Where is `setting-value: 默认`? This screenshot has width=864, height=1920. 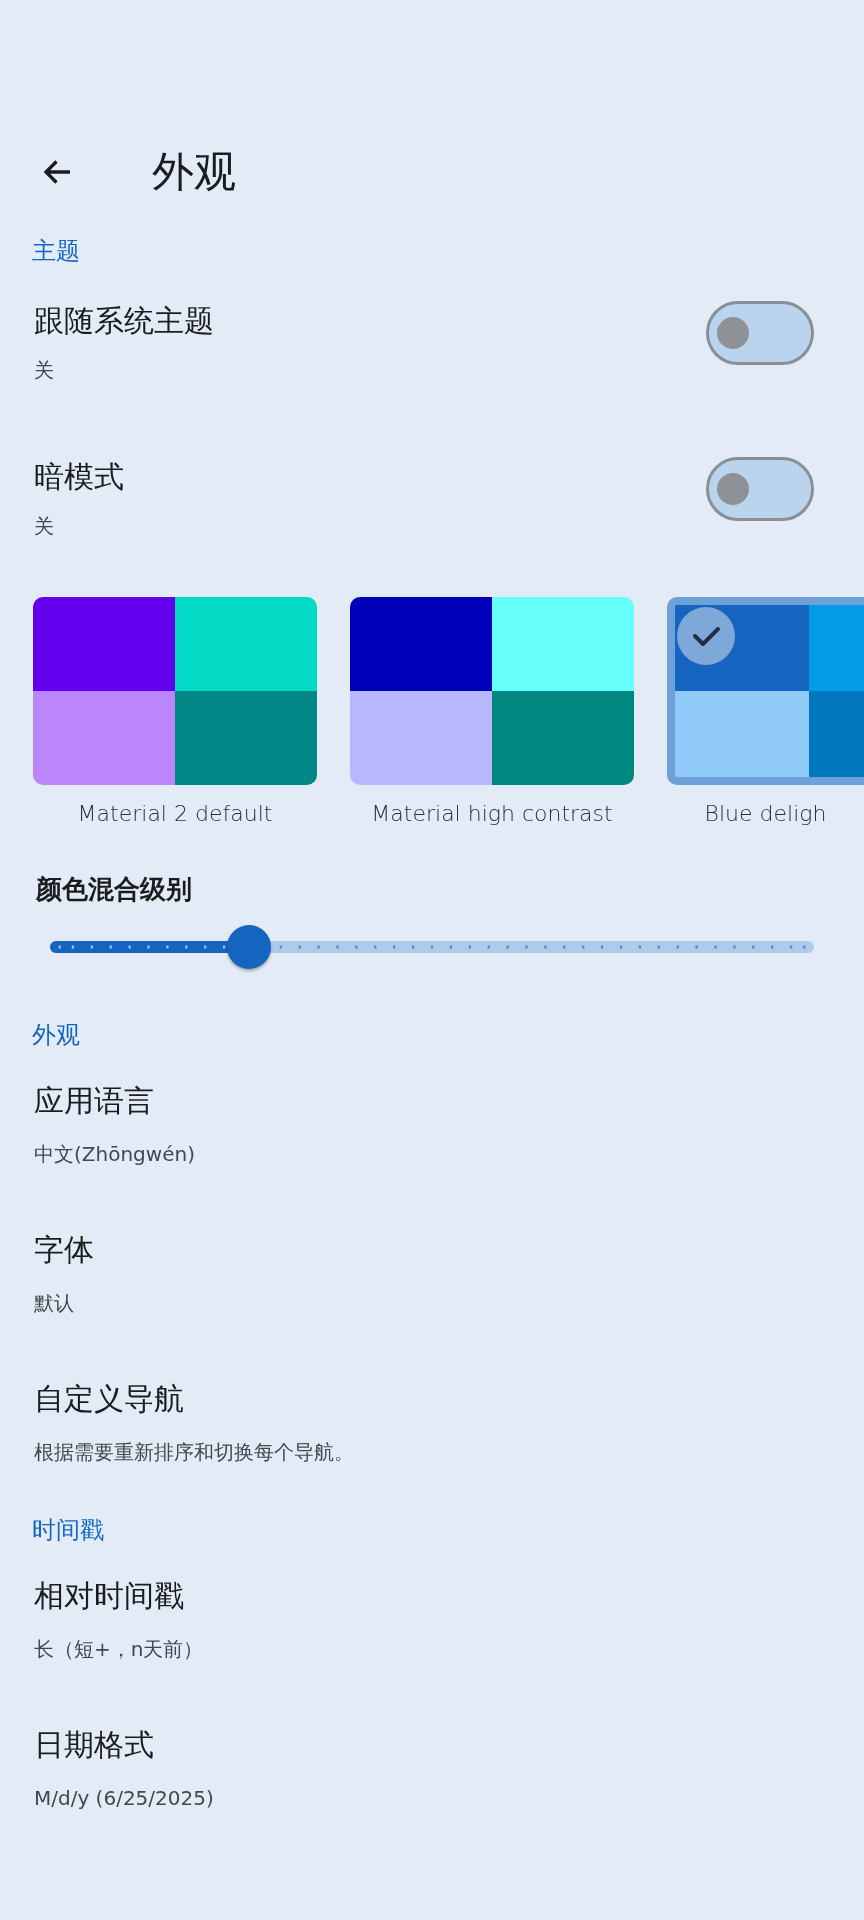
setting-value: 默认 is located at coordinates (54, 1303).